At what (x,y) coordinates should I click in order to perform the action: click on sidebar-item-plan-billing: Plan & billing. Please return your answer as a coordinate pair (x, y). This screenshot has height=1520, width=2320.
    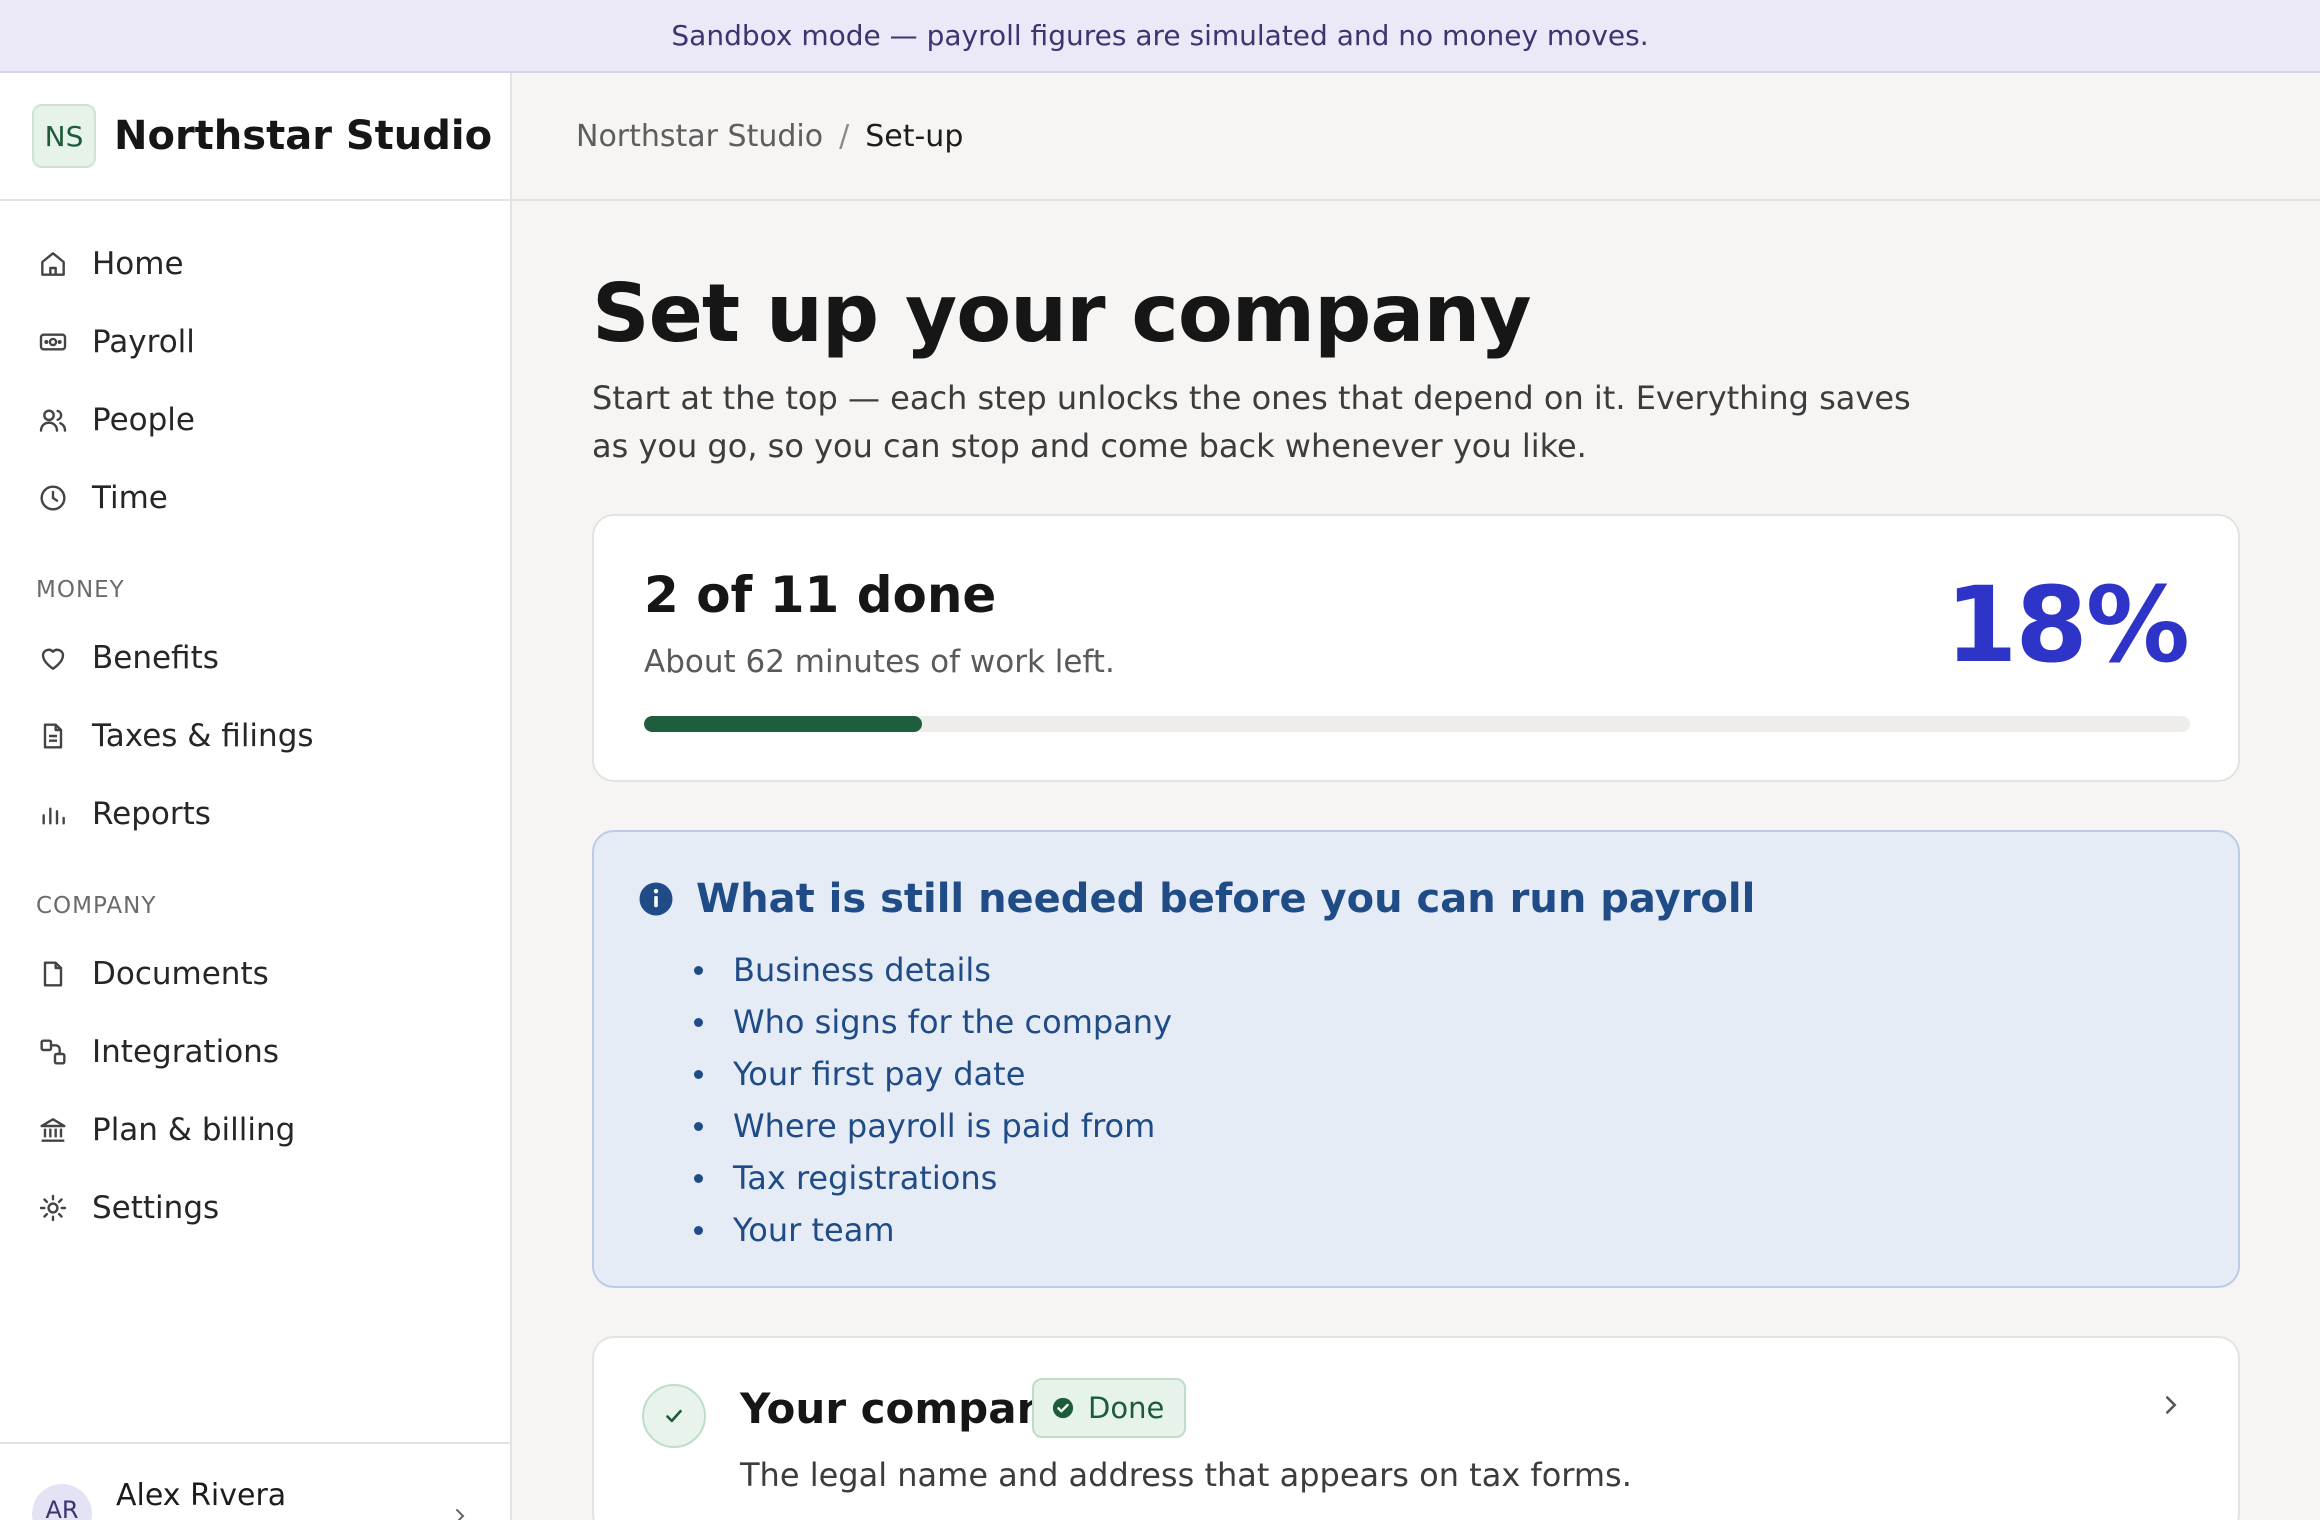
    Looking at the image, I should click on (255, 1130).